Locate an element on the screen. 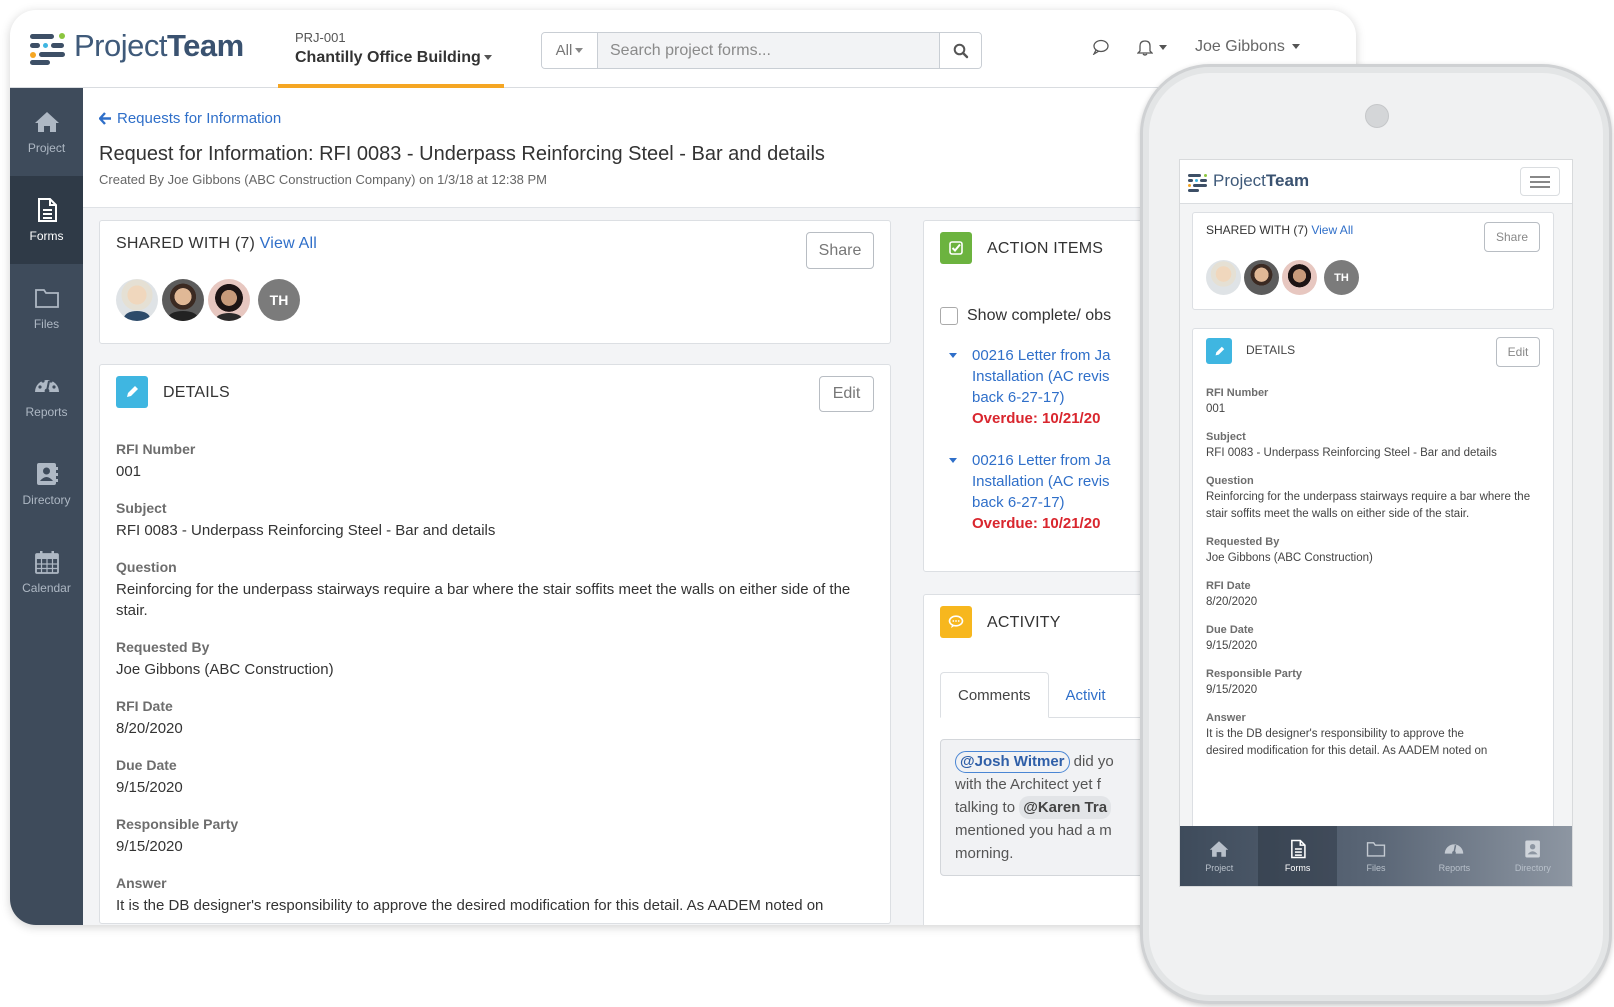 Image resolution: width=1614 pixels, height=1007 pixels. field-responsible-party: Responsible Party 9/15/2020 is located at coordinates (496, 836).